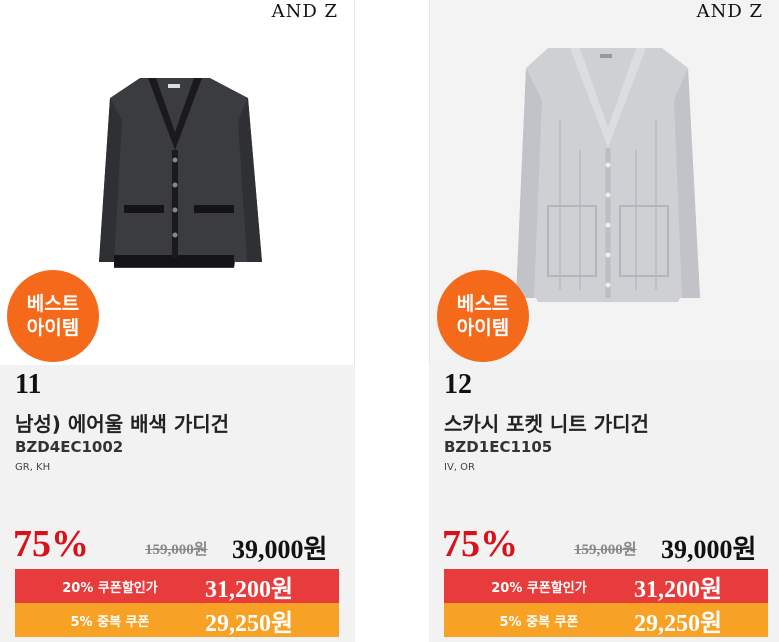  I want to click on product-code: BZD4EC1002, so click(69, 447).